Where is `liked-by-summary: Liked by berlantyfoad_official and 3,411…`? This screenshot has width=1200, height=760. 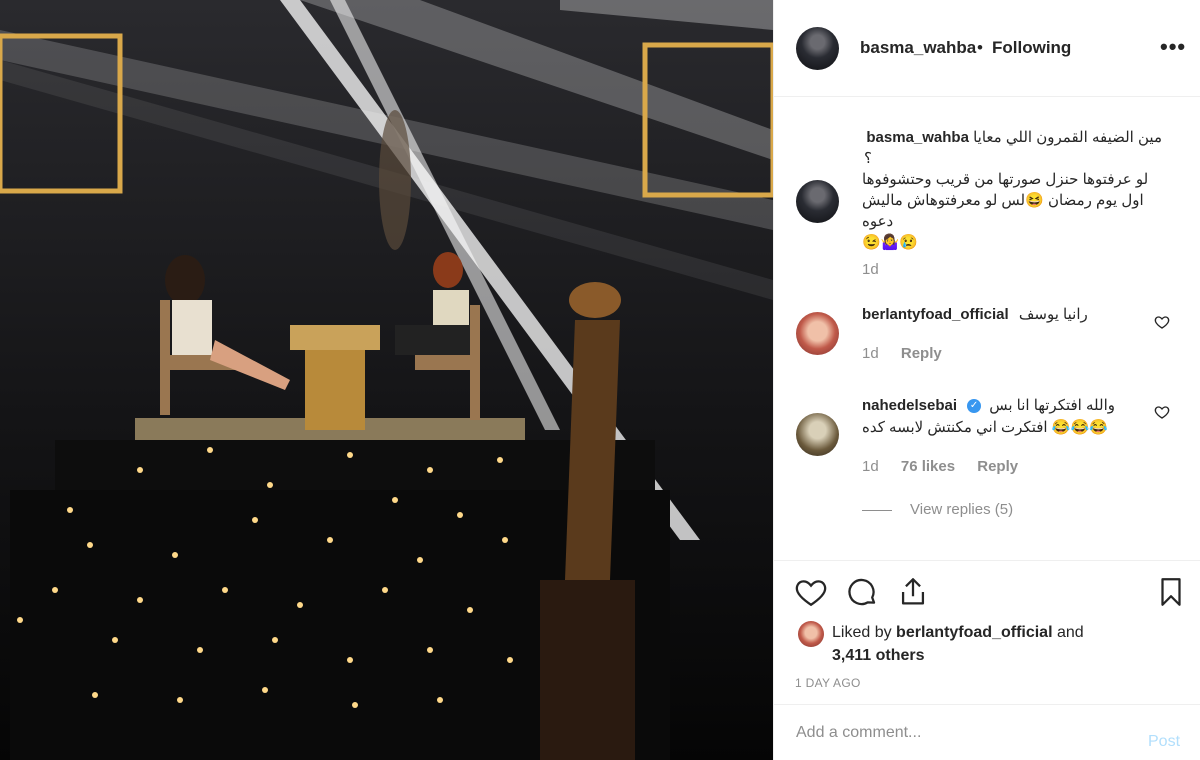
liked-by-summary: Liked by berlantyfoad_official and 3,411… is located at coordinates (982, 644).